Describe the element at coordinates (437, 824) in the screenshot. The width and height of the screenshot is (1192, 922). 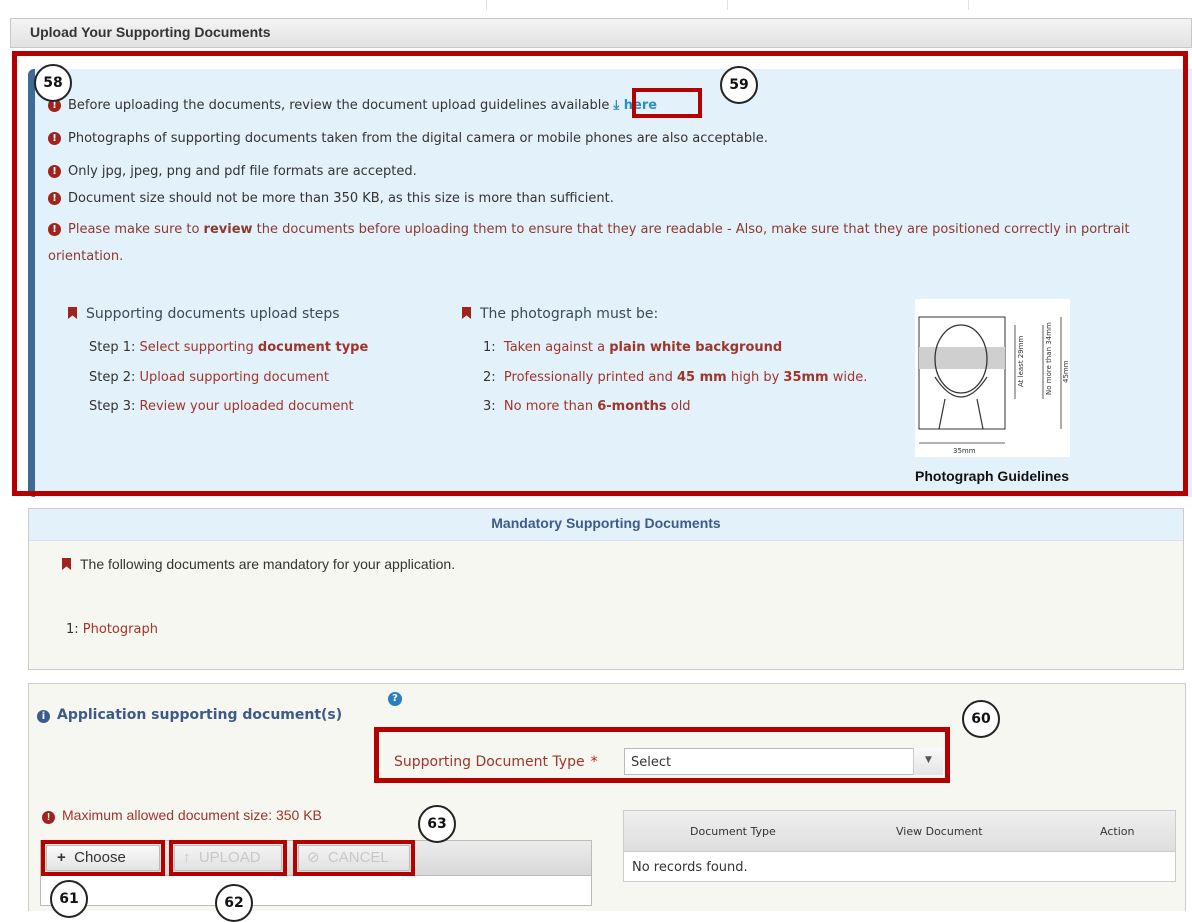
I see `callout-63: 63` at that location.